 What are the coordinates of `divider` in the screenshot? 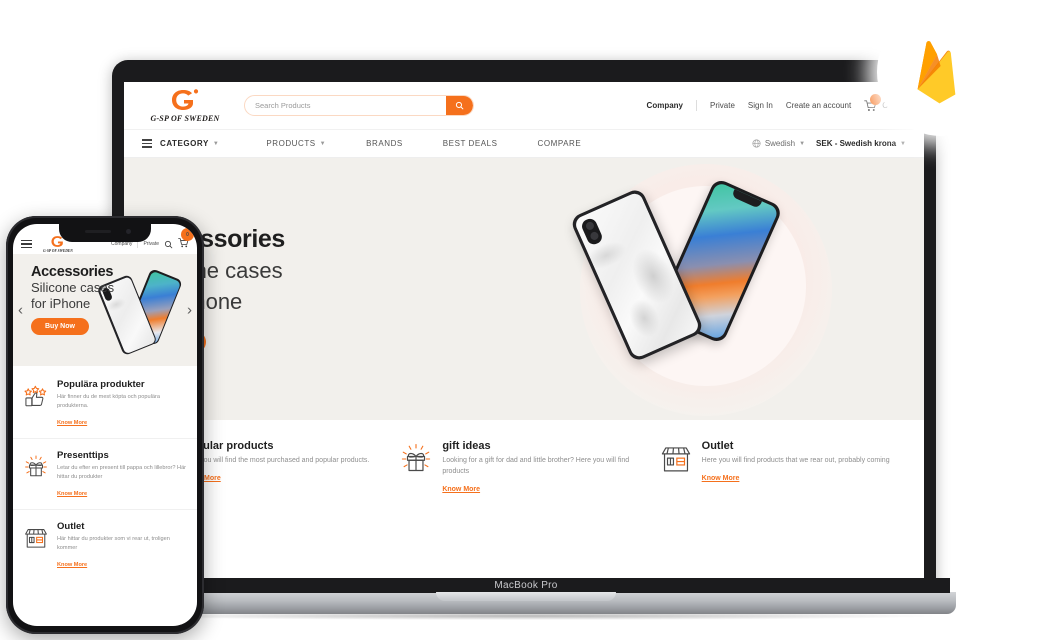 It's located at (696, 105).